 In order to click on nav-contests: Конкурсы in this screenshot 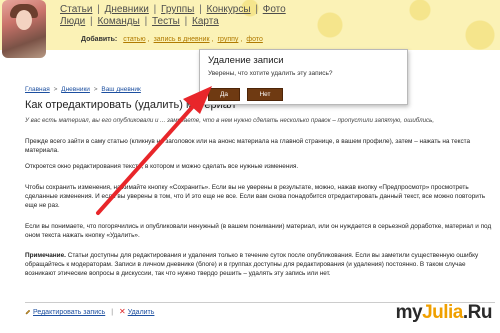, I will do `click(229, 9)`.